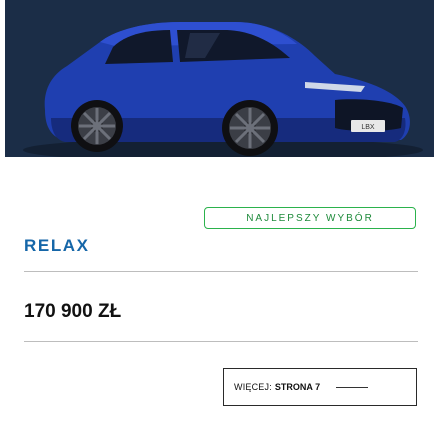 Image resolution: width=434 pixels, height=426 pixels. Describe the element at coordinates (73, 311) in the screenshot. I see `price: 170 900 ZŁ` at that location.